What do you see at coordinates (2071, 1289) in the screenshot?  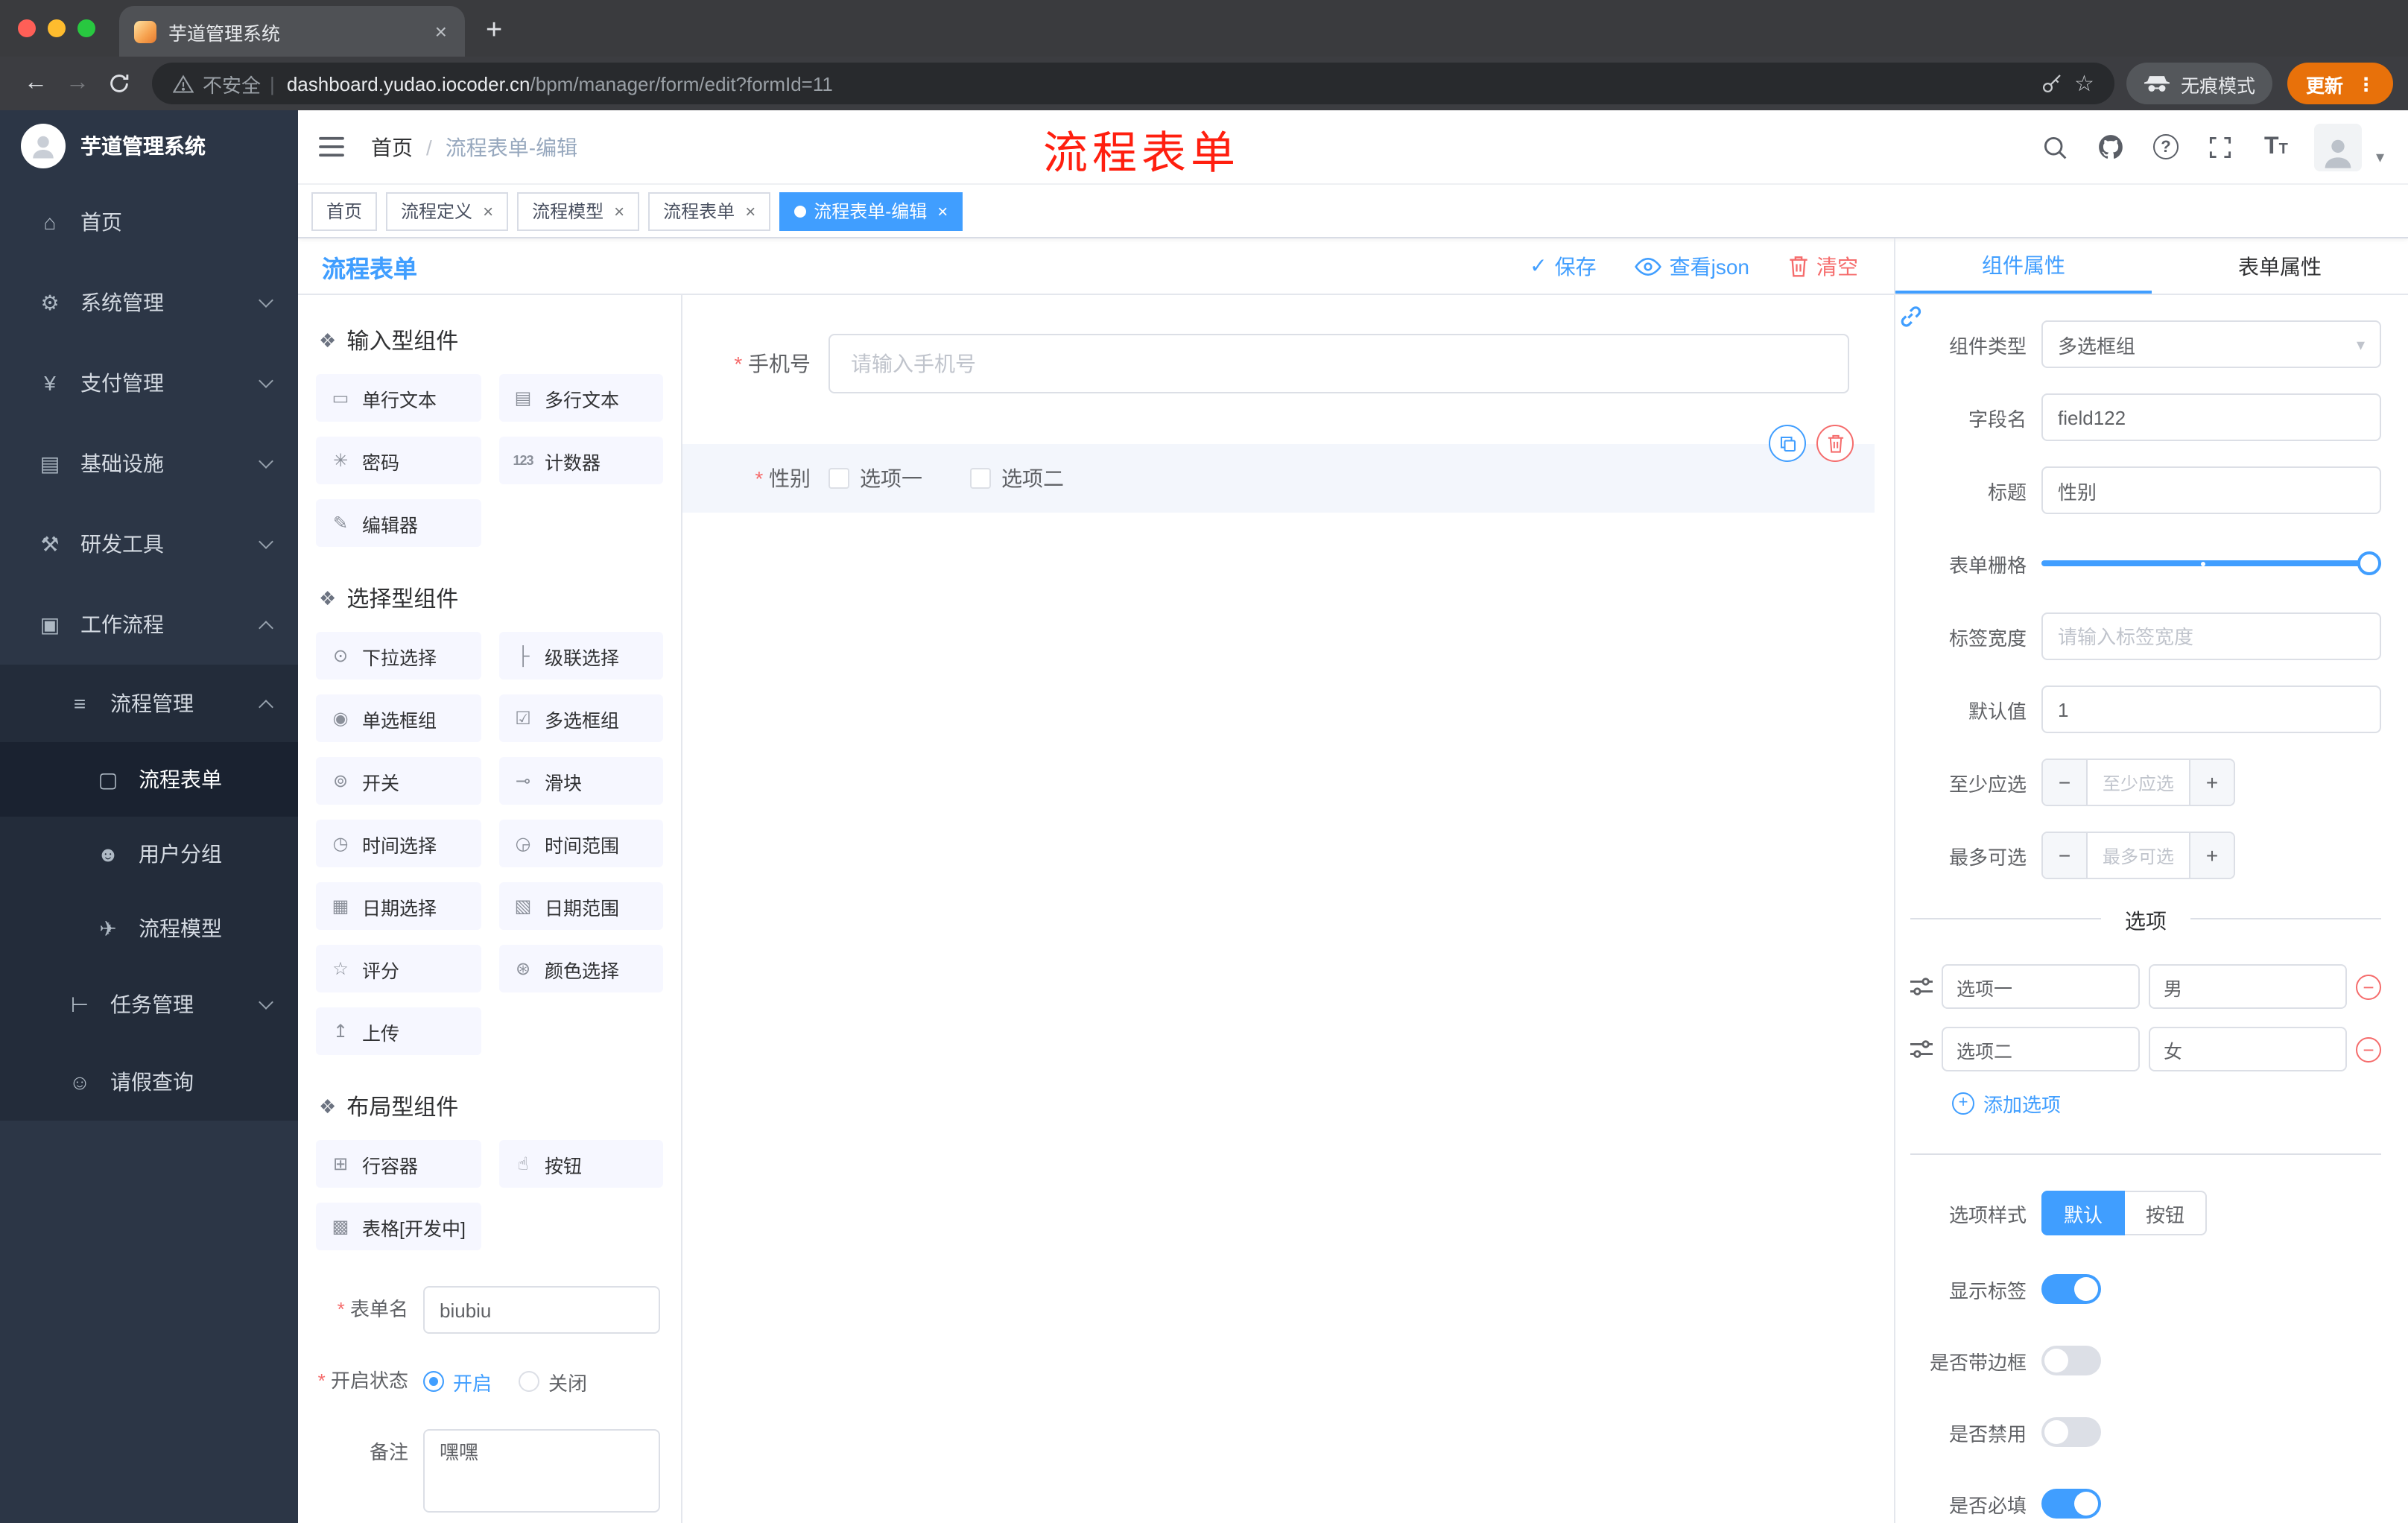 I see `show-label-toggle` at bounding box center [2071, 1289].